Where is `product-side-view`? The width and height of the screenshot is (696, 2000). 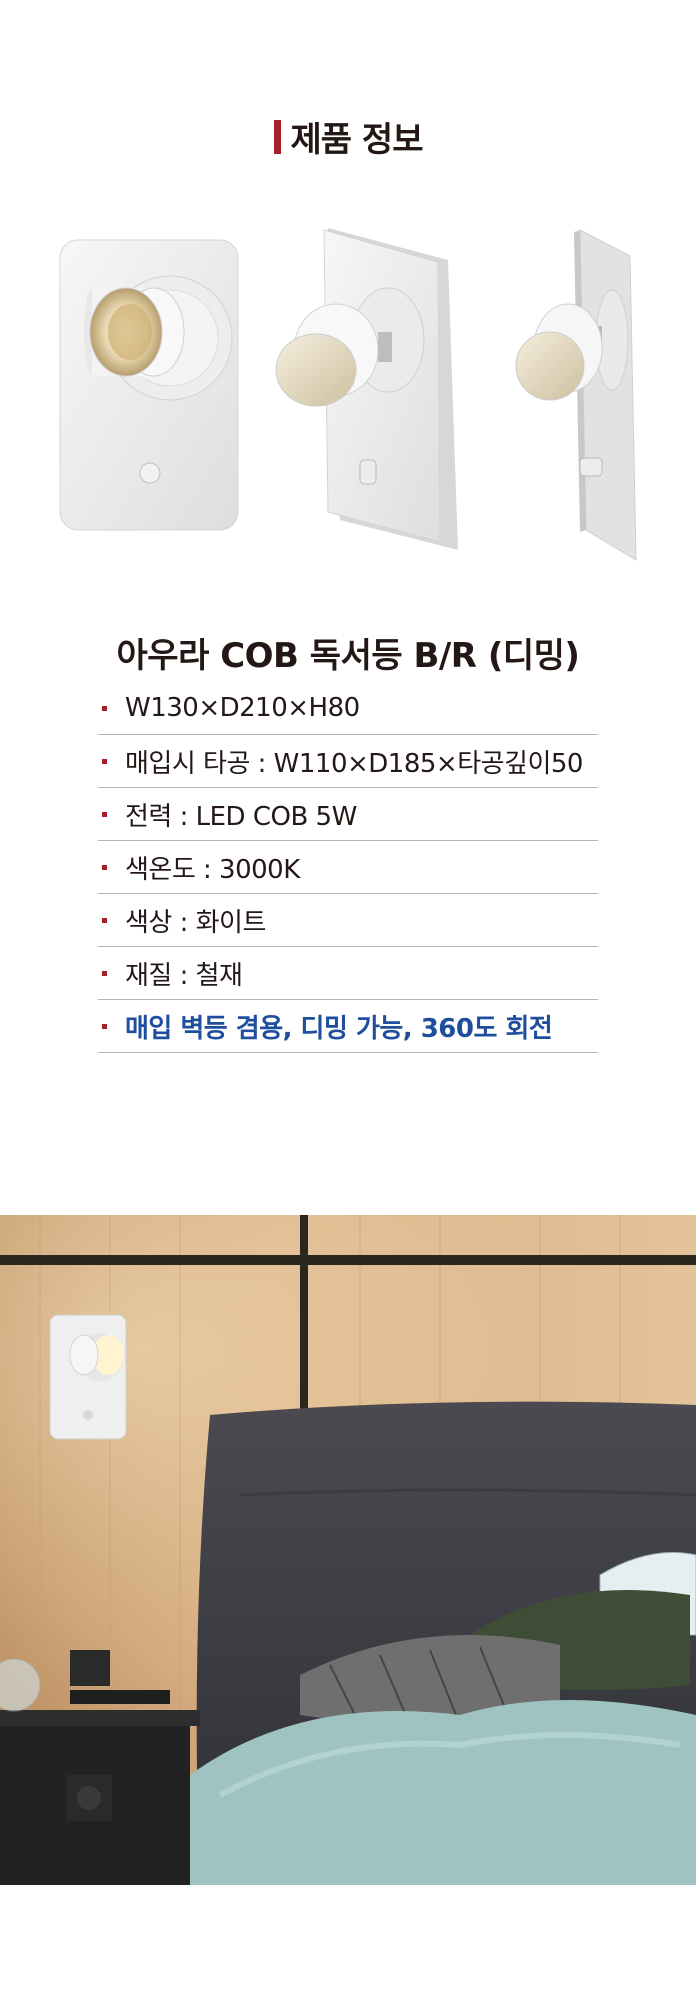 product-side-view is located at coordinates (576, 395).